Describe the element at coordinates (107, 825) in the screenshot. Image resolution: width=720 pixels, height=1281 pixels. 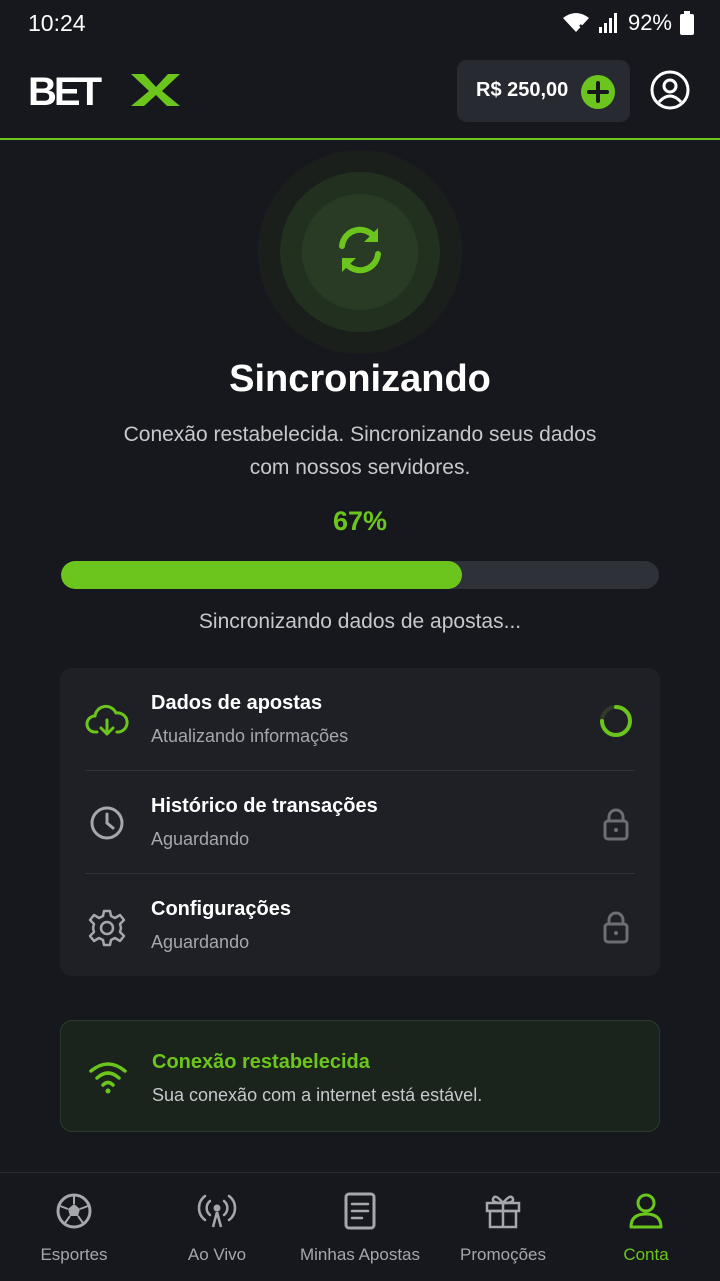
I see `clock-icon` at that location.